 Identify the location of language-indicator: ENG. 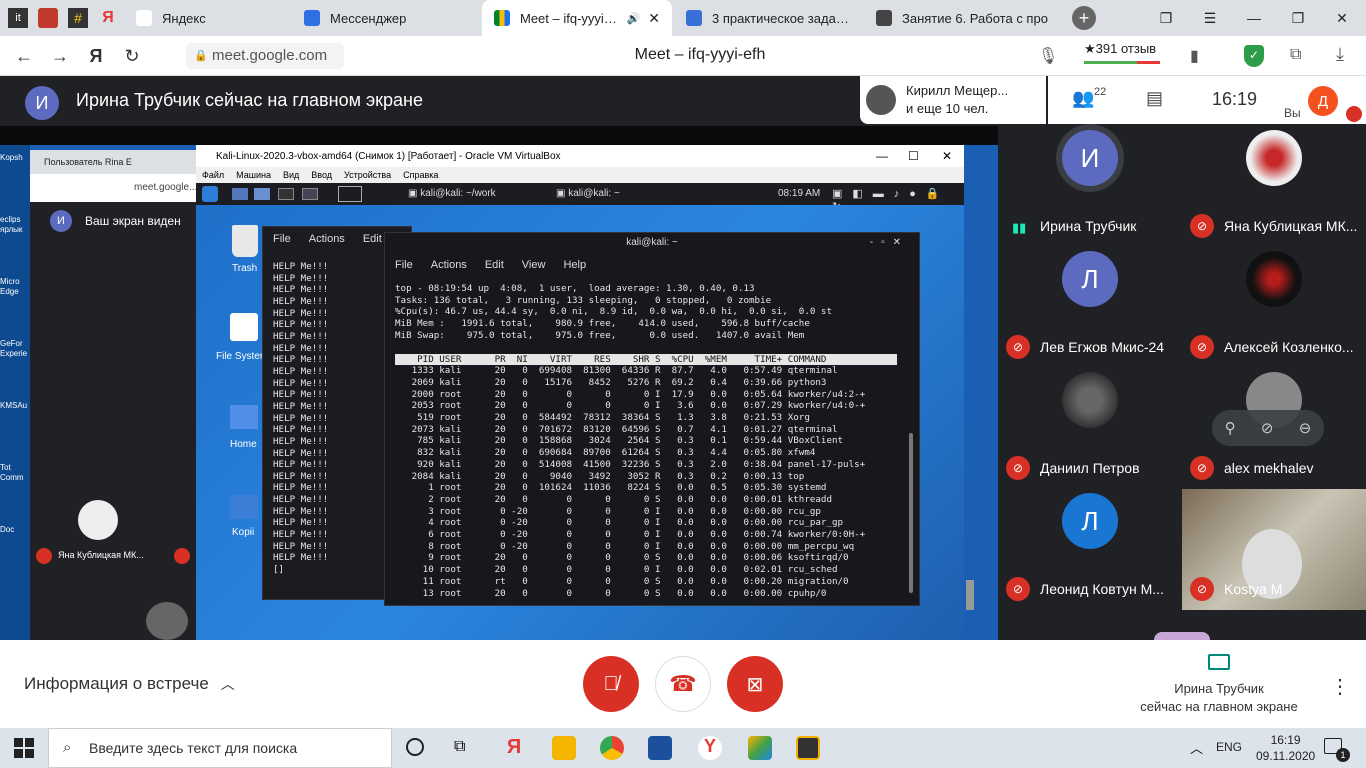
(1229, 747).